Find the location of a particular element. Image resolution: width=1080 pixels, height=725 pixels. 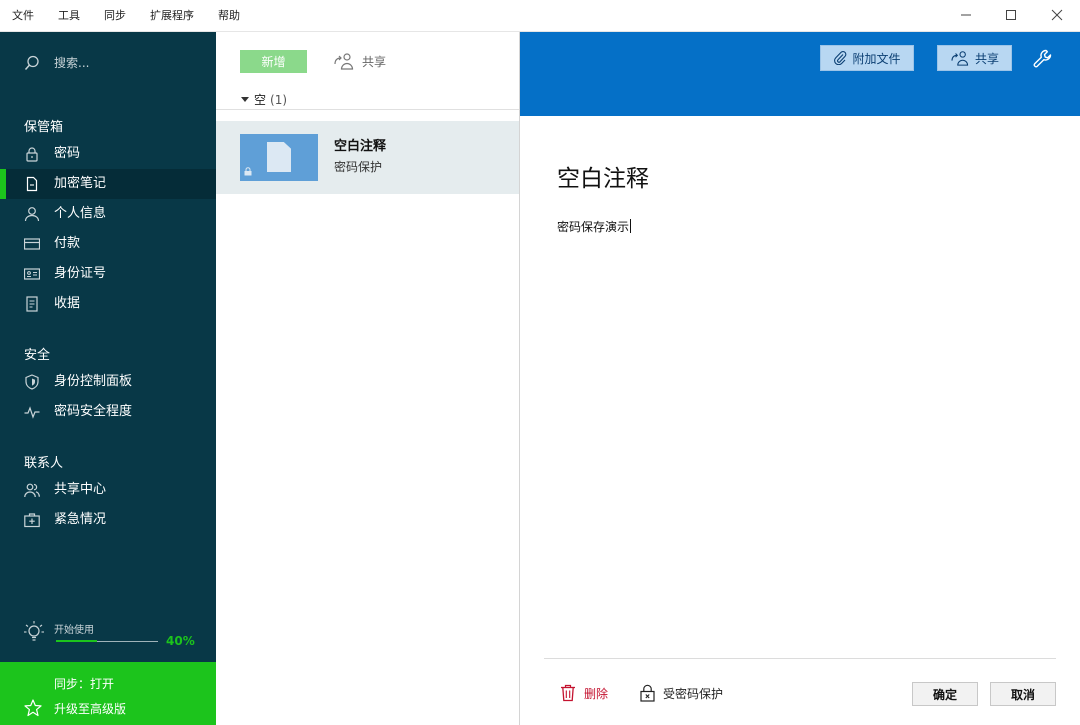

sidebar-item-password-health: 密码安全程度 is located at coordinates (108, 412).